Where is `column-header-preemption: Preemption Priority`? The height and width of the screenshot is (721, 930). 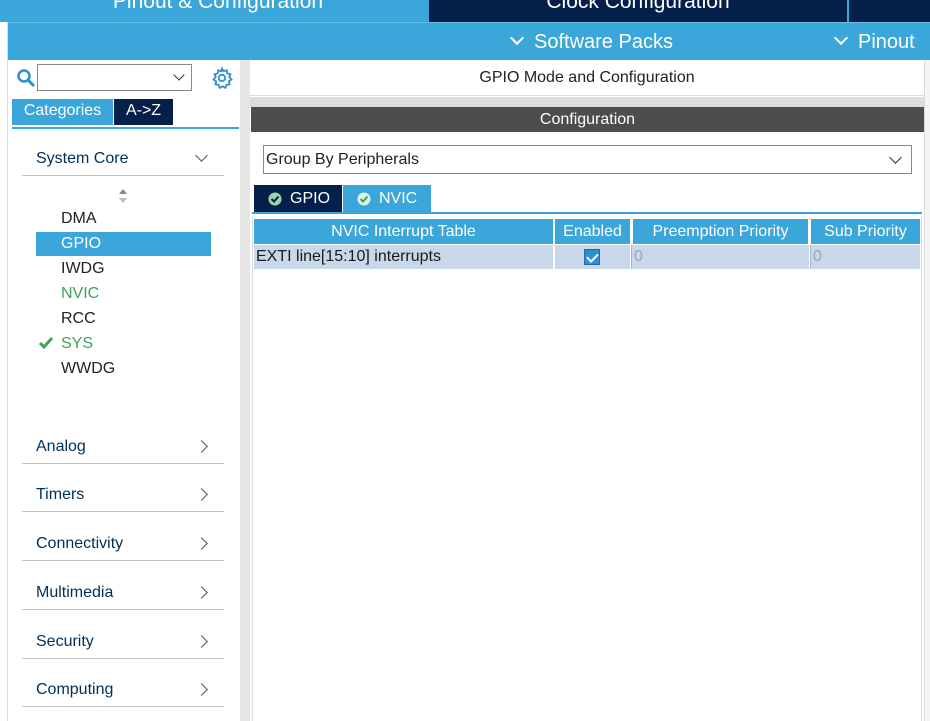
column-header-preemption: Preemption Priority is located at coordinates (720, 231).